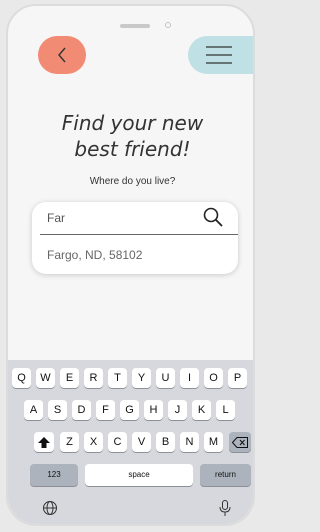 The width and height of the screenshot is (320, 532). I want to click on delete-key, so click(240, 442).